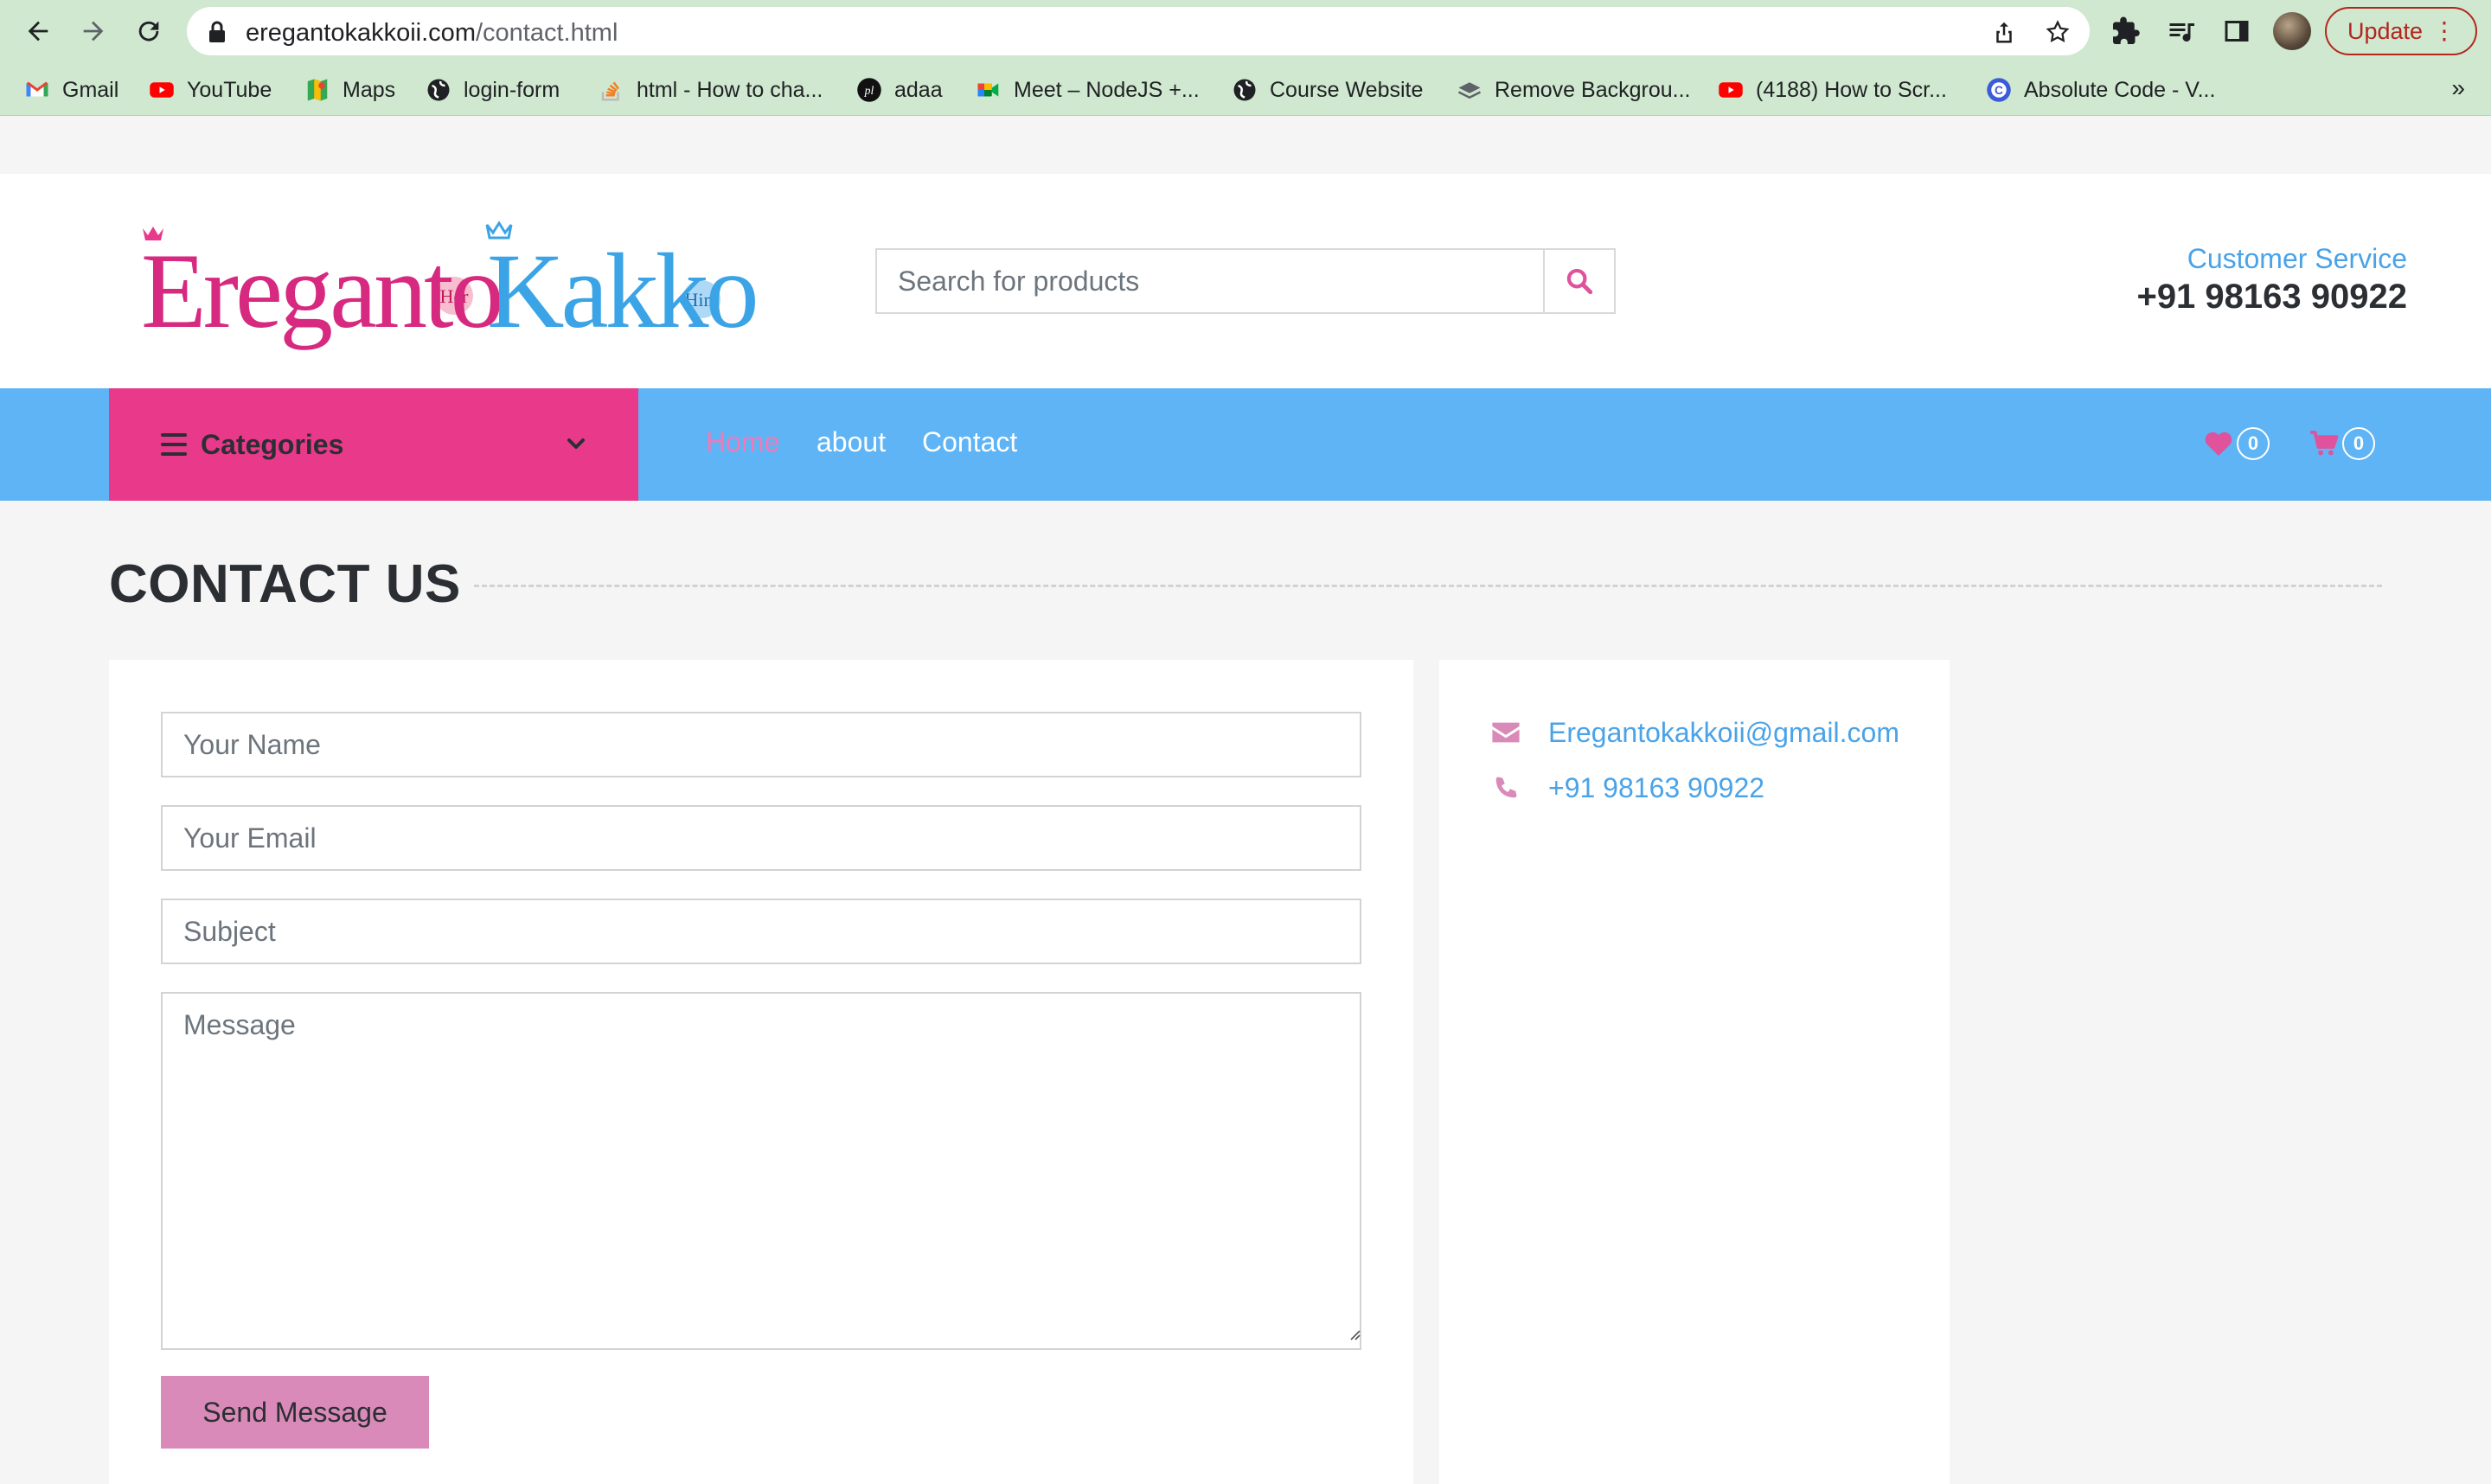  Describe the element at coordinates (2444, 31) in the screenshot. I see `kebab-menu-icon: ⋮` at that location.